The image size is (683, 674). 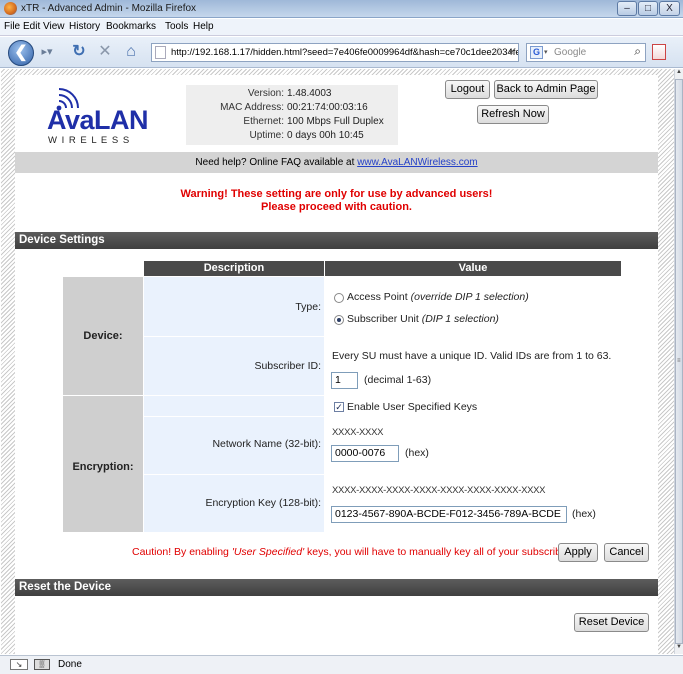 What do you see at coordinates (611, 622) in the screenshot?
I see `reset-device-button: Reset Device` at bounding box center [611, 622].